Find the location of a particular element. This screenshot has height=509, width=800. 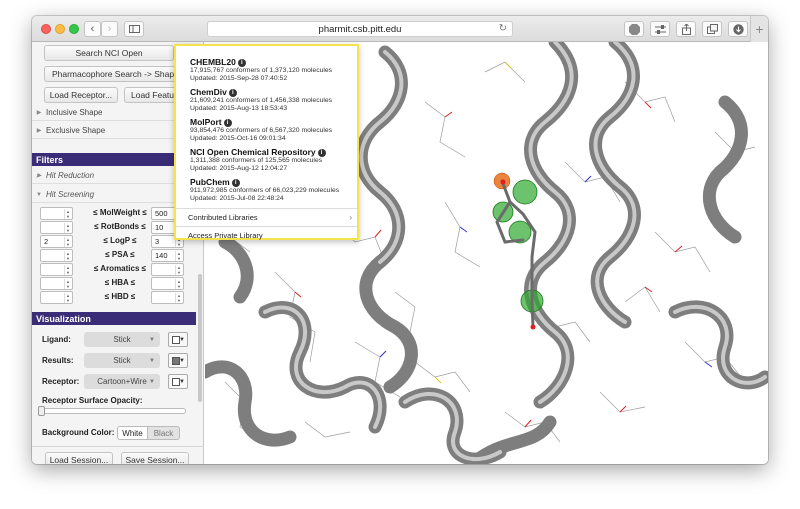

filter-label: ≤ HBA ≤ is located at coordinates (120, 282).